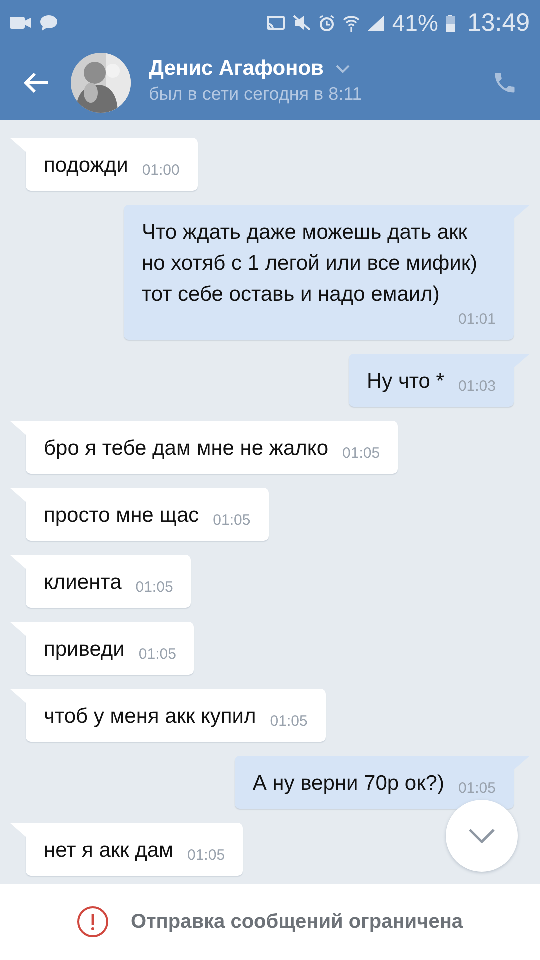 The width and height of the screenshot is (540, 960). What do you see at coordinates (327, 23) in the screenshot?
I see `alarm-icon` at bounding box center [327, 23].